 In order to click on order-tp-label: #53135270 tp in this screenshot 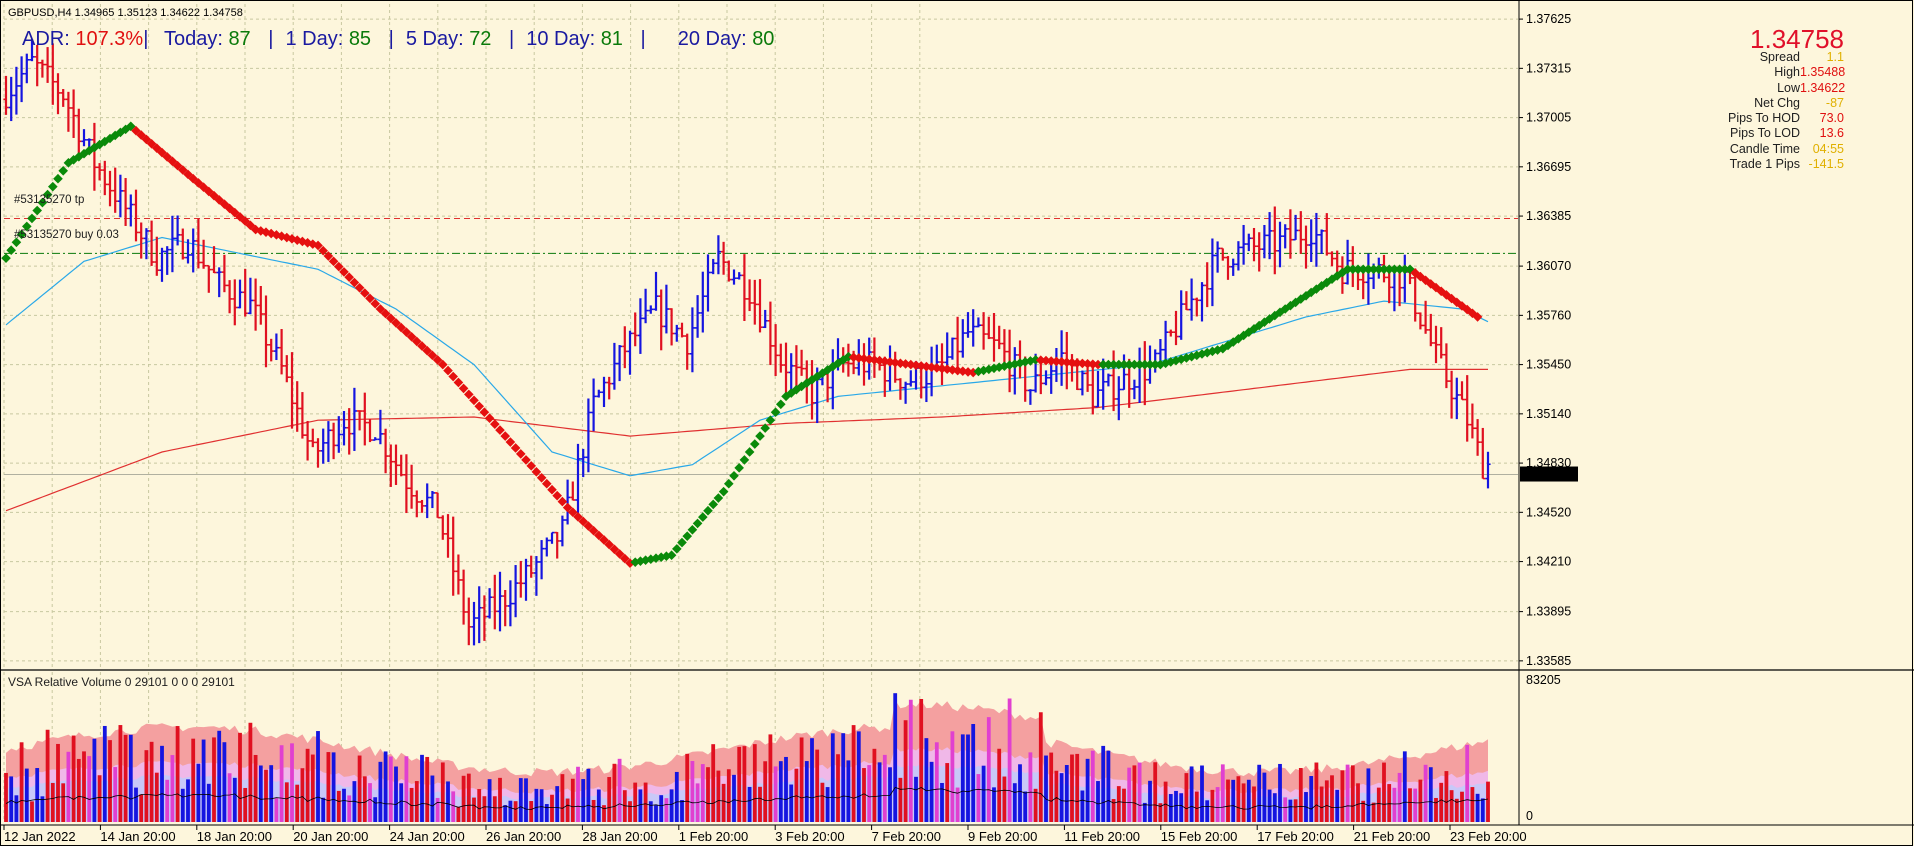, I will do `click(49, 200)`.